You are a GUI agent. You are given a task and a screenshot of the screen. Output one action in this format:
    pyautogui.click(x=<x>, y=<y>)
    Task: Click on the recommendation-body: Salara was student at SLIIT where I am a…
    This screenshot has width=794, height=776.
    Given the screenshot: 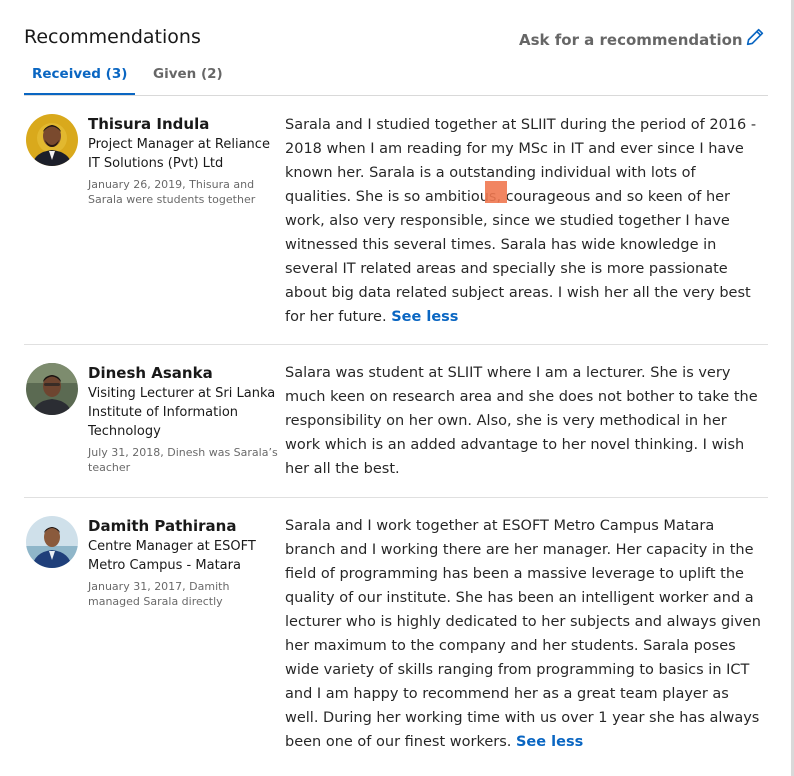 What is the action you would take?
    pyautogui.click(x=521, y=421)
    